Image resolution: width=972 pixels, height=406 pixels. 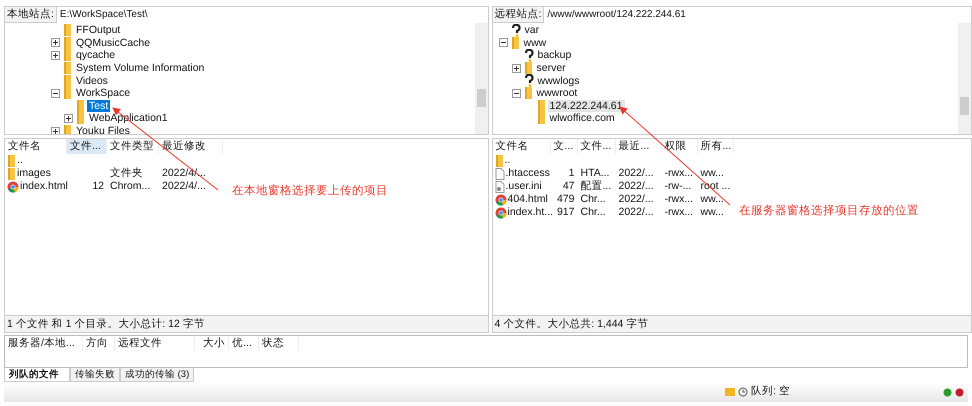 I want to click on column-header: 最近修改, so click(x=191, y=146).